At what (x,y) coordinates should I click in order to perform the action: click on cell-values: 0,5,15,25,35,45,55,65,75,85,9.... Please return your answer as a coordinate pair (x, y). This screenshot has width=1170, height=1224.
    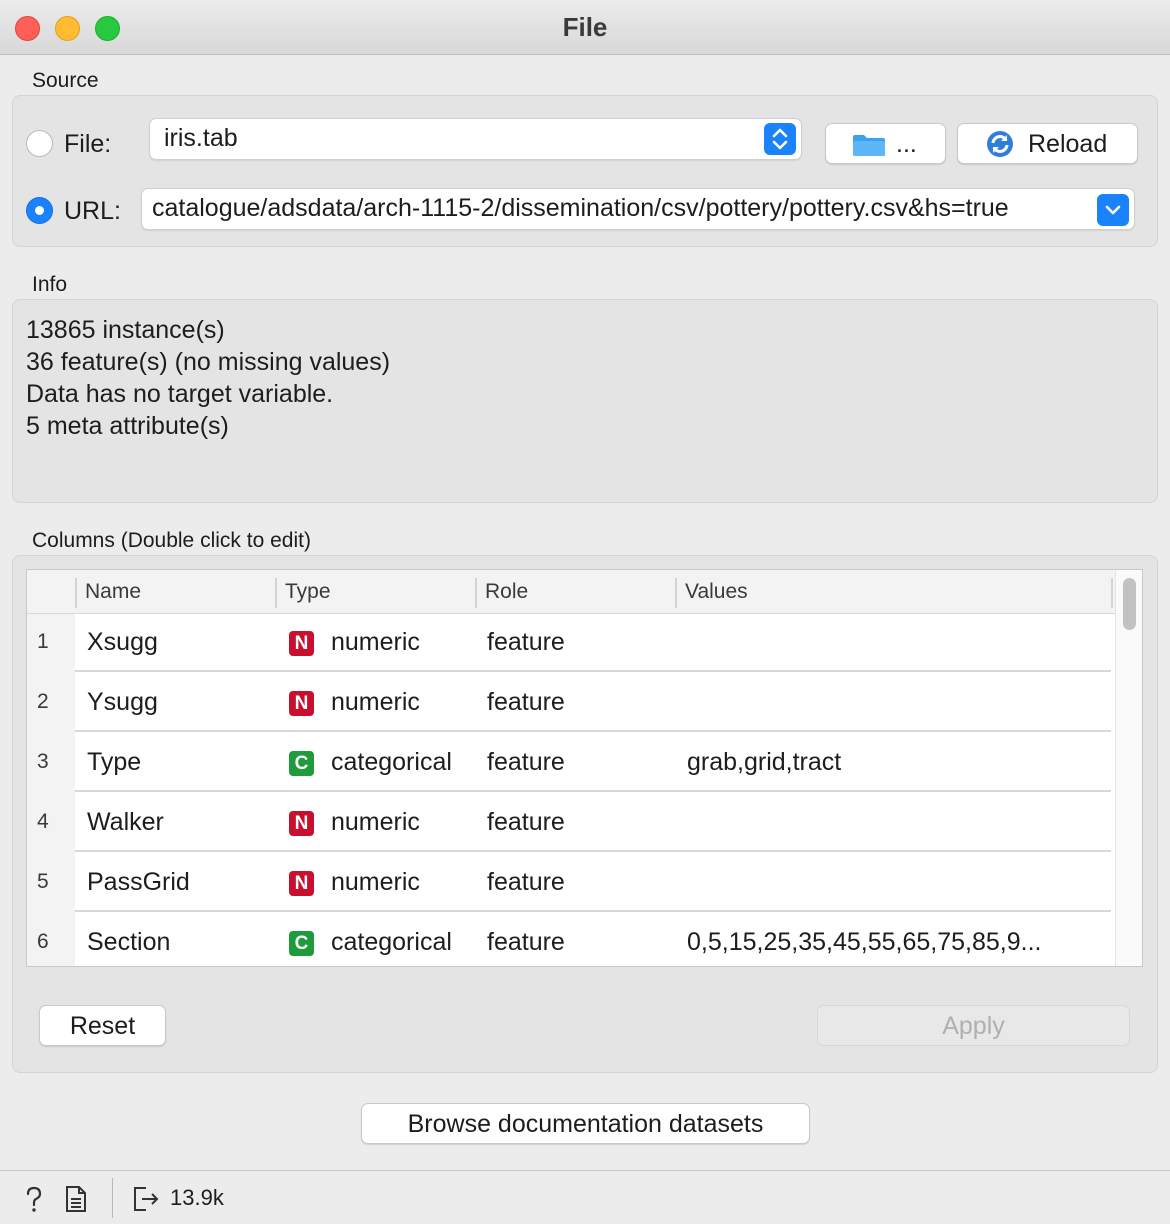
    Looking at the image, I should click on (864, 942).